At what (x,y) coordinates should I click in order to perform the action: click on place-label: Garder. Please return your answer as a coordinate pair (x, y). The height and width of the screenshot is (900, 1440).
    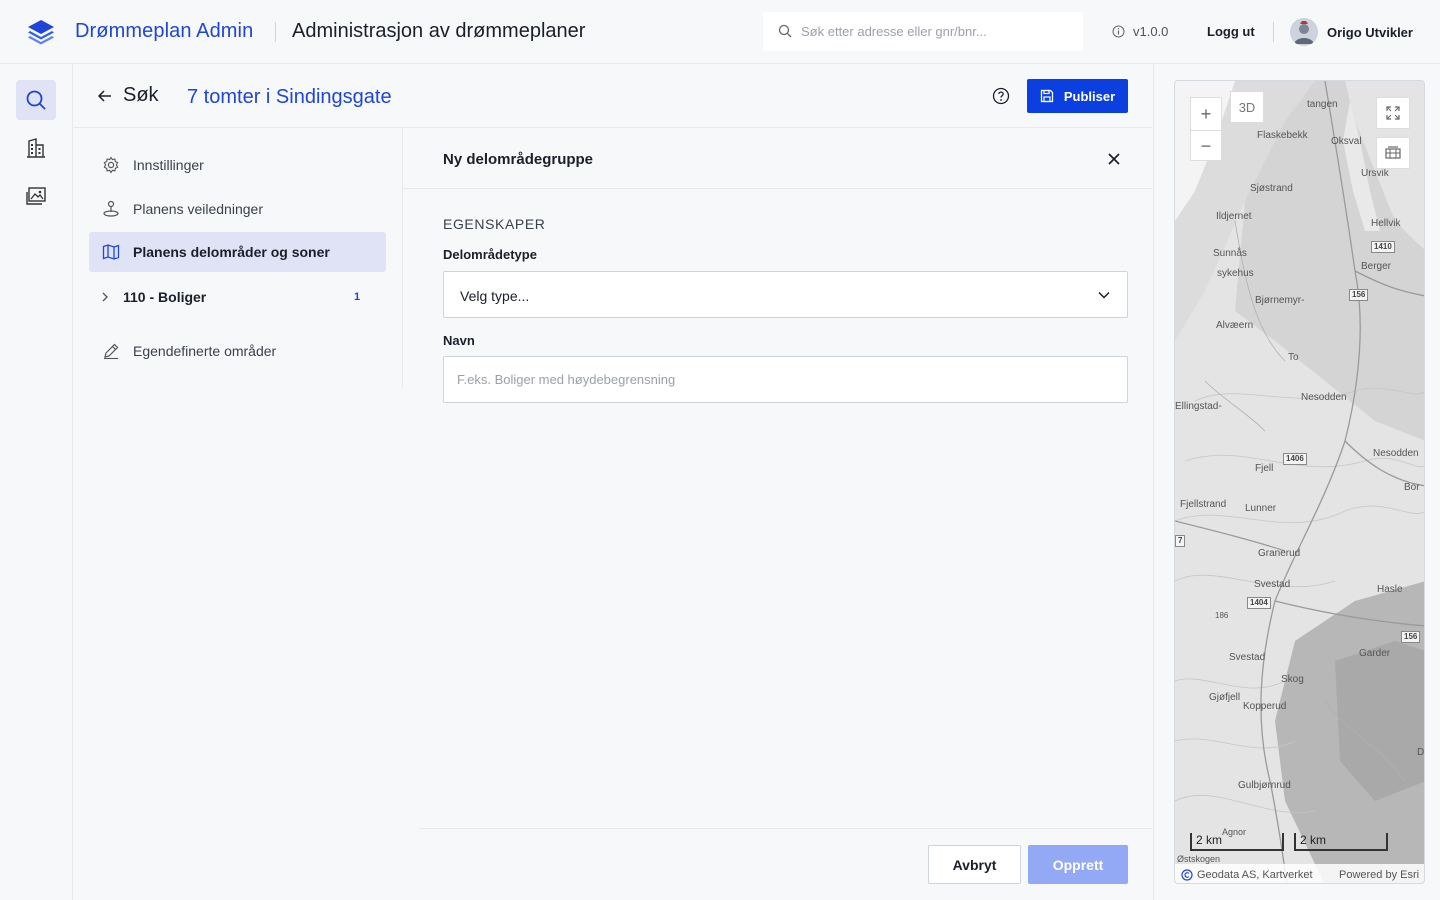
    Looking at the image, I should click on (1375, 653).